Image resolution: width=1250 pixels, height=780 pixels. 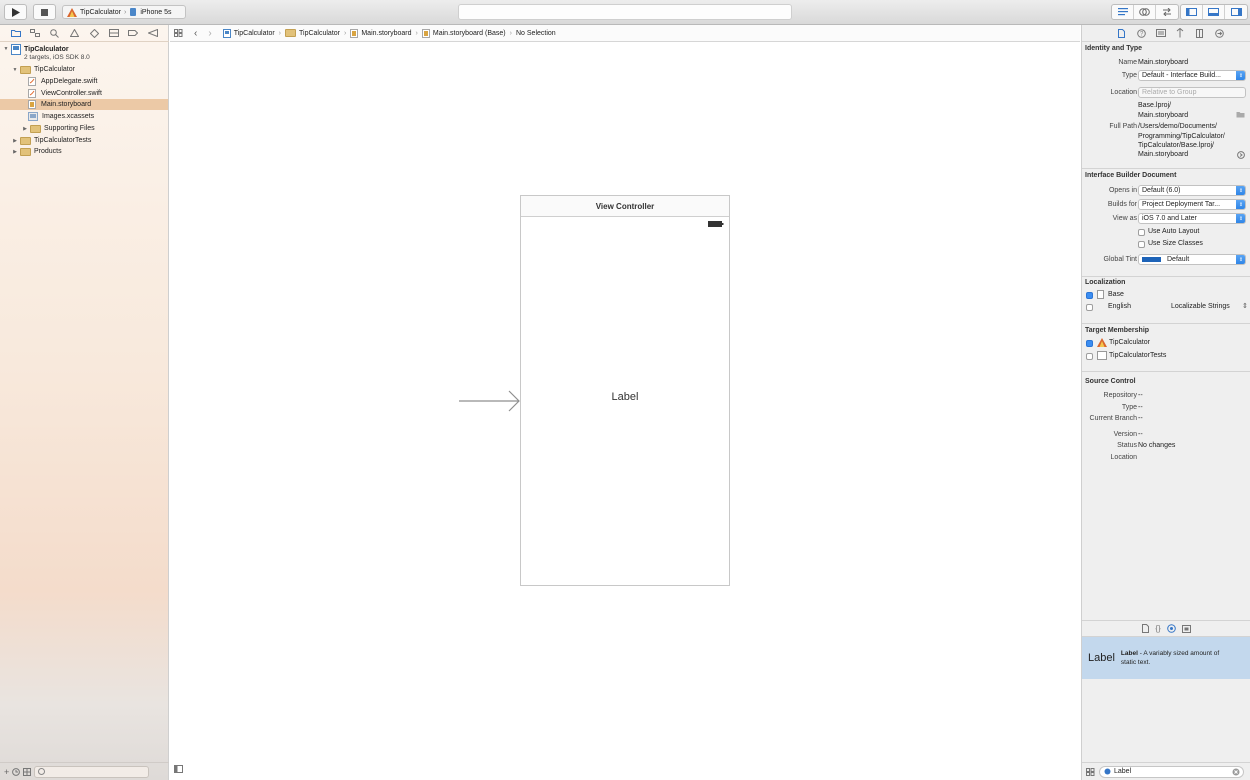 I want to click on warning-icon, so click(x=75, y=33).